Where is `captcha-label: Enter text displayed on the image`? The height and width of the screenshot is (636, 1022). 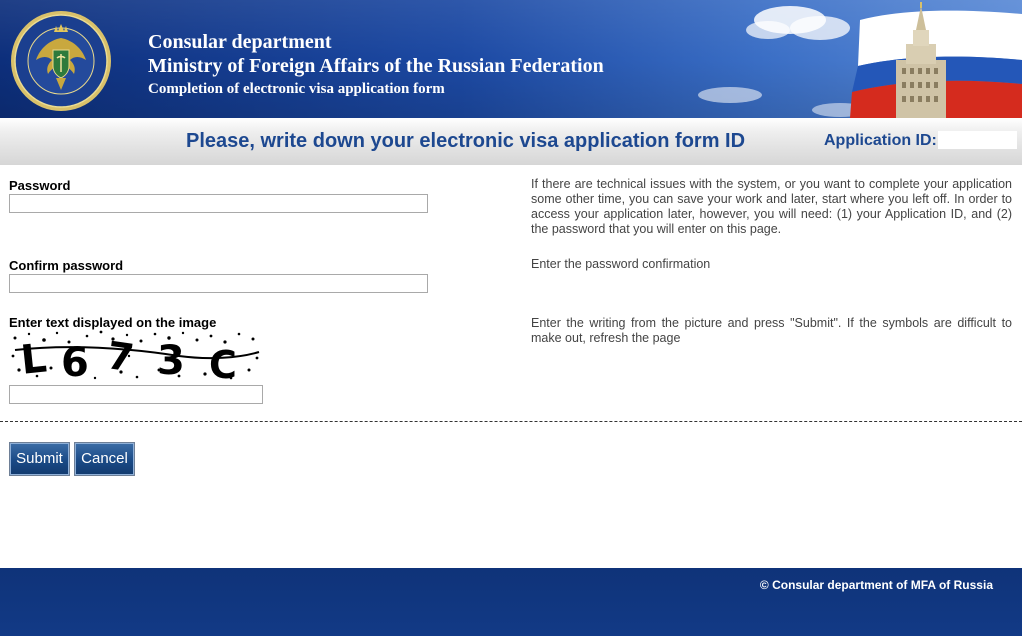
captcha-label: Enter text displayed on the image is located at coordinates (113, 322).